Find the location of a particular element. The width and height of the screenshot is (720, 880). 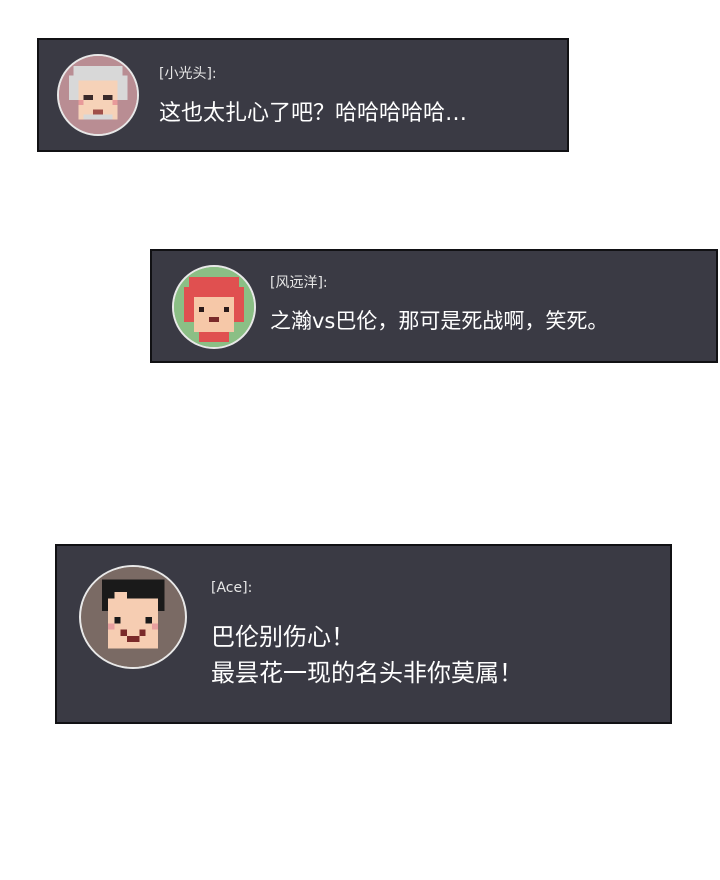

speaker-name: [小光头]: is located at coordinates (188, 74).